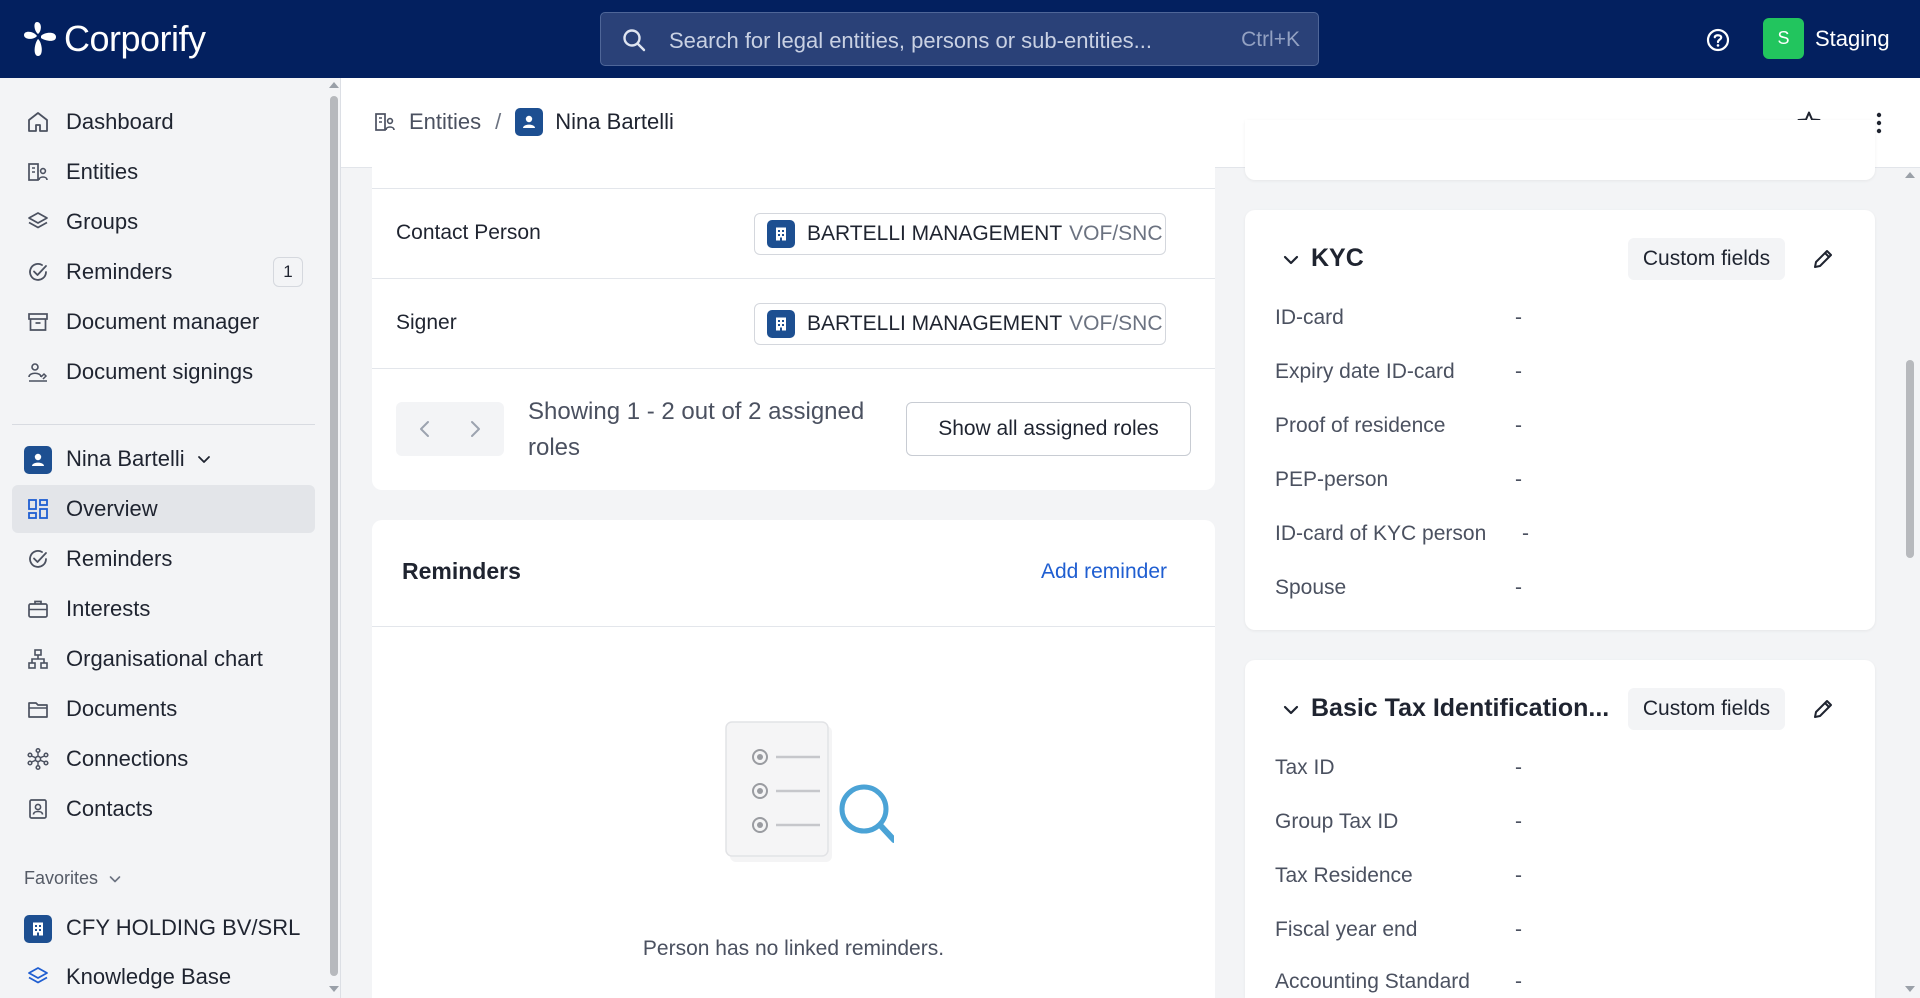 Image resolution: width=1920 pixels, height=998 pixels. I want to click on sidebar-item-overview: Overview, so click(163, 509).